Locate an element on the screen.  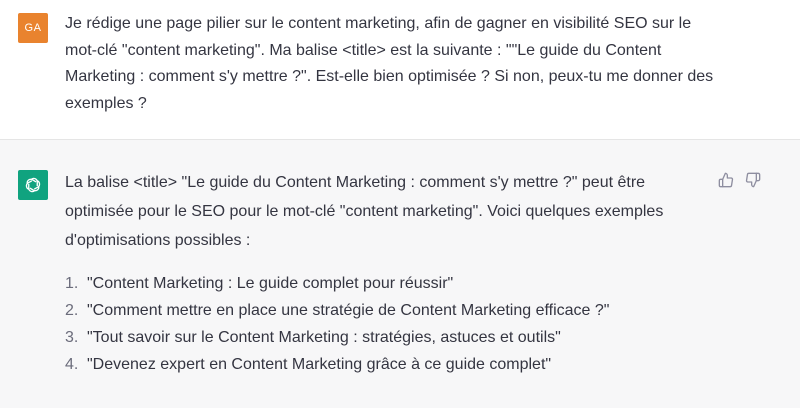
list-item-number: 1. is located at coordinates (72, 283).